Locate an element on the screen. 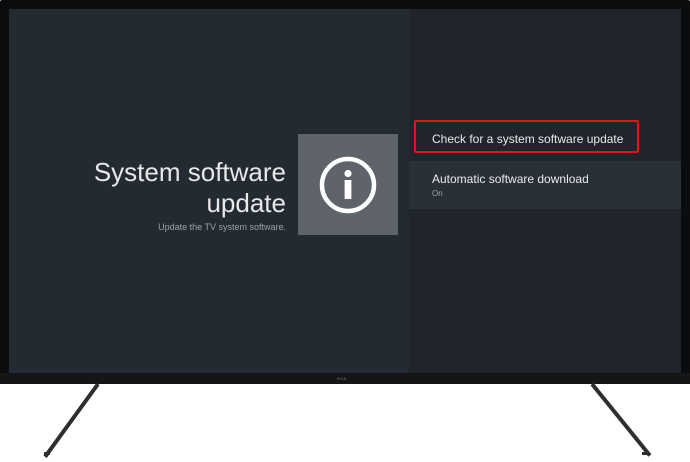 This screenshot has width=690, height=462. menu-item-automatic-software-download: Automatic software download On is located at coordinates (545, 185).